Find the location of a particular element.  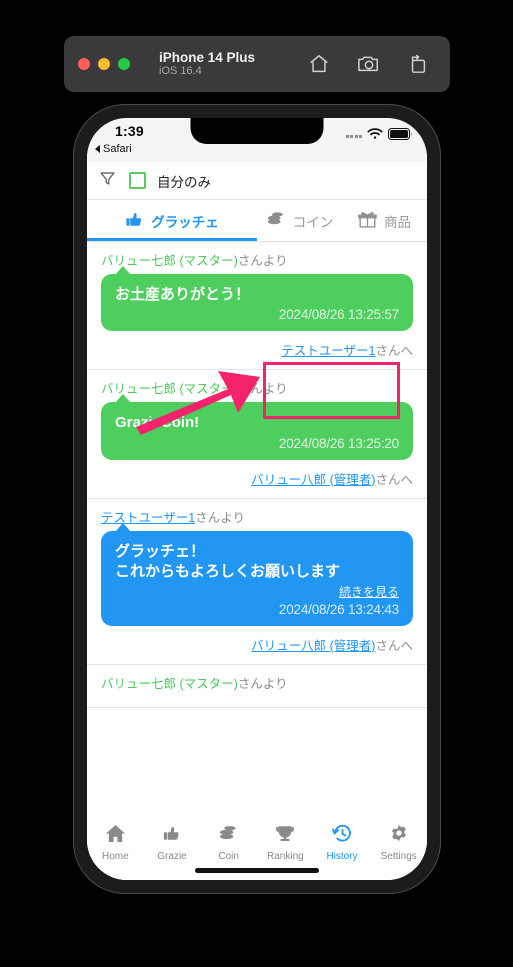

window-controls is located at coordinates (104, 64).